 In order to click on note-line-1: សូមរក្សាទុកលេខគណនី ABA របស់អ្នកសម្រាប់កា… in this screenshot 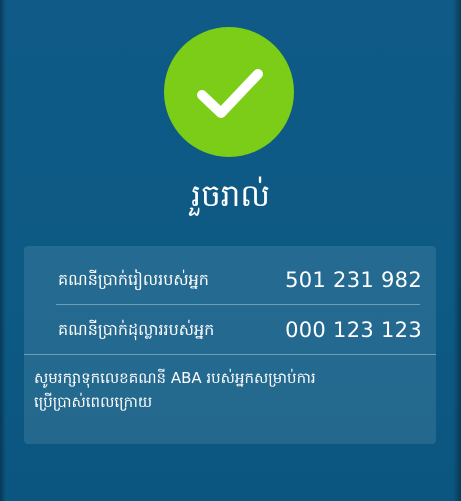, I will do `click(175, 378)`.